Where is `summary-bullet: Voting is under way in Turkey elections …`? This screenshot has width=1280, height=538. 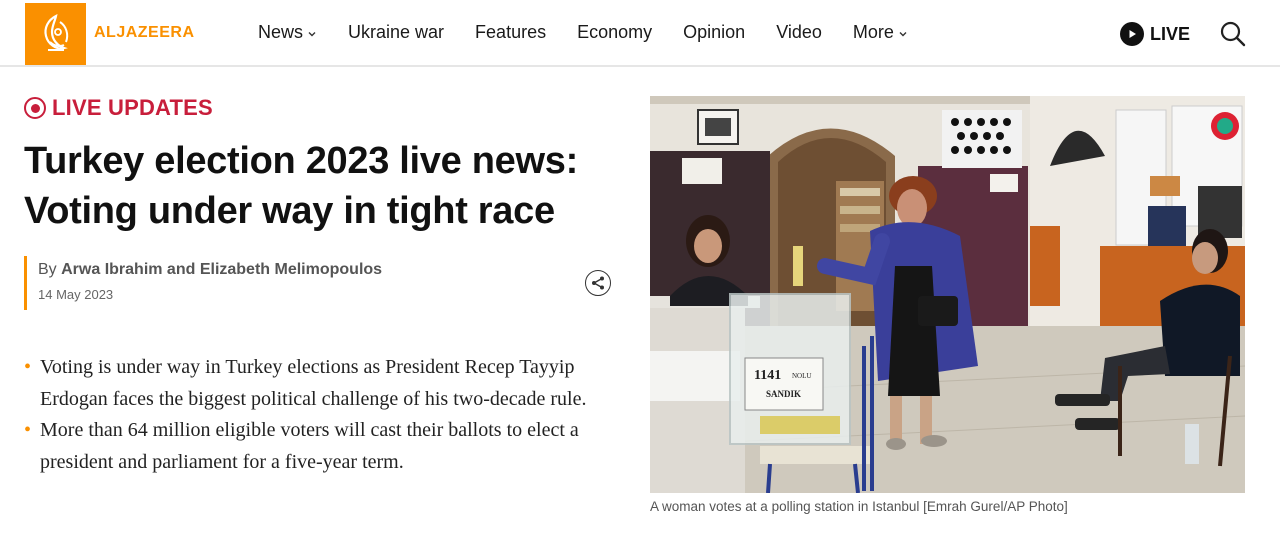 summary-bullet: Voting is under way in Turkey elections … is located at coordinates (324, 383).